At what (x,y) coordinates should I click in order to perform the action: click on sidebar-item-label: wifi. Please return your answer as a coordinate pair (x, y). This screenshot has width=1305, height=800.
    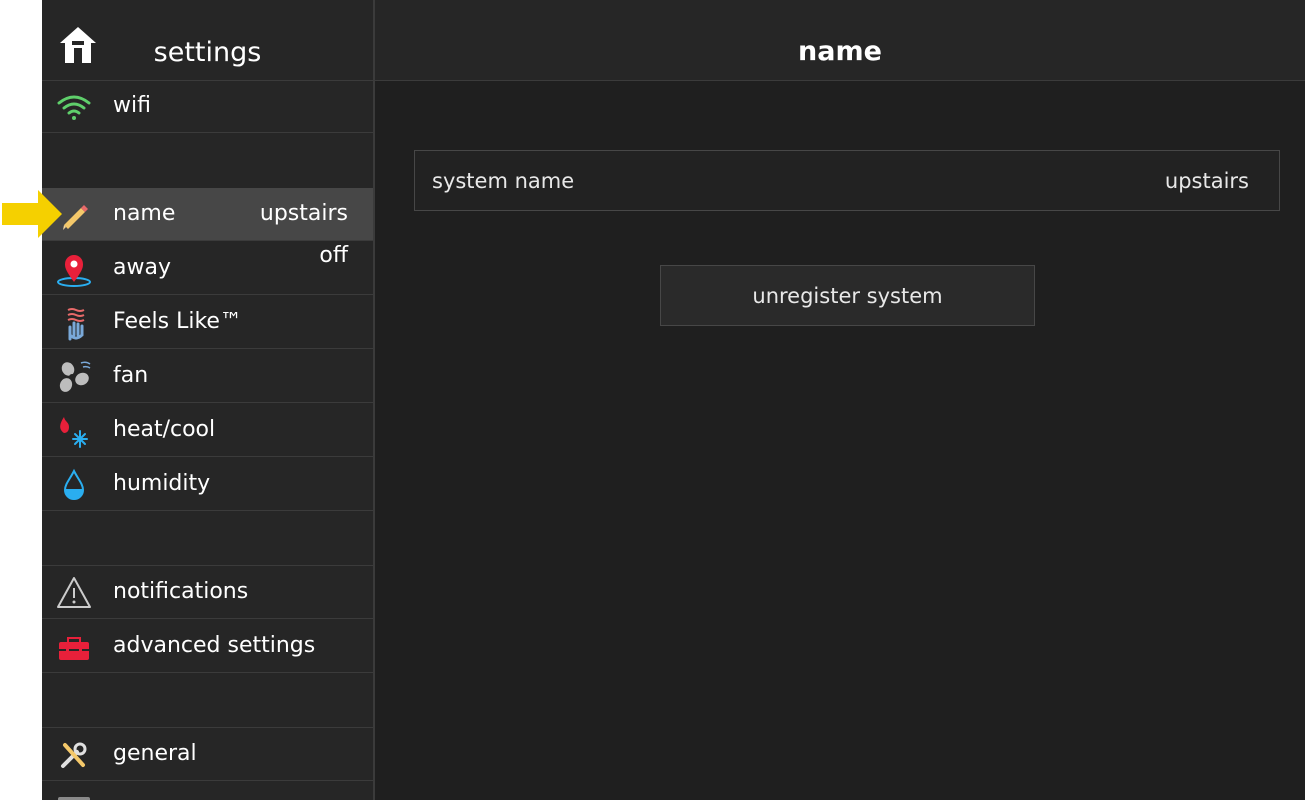
    Looking at the image, I should click on (132, 105).